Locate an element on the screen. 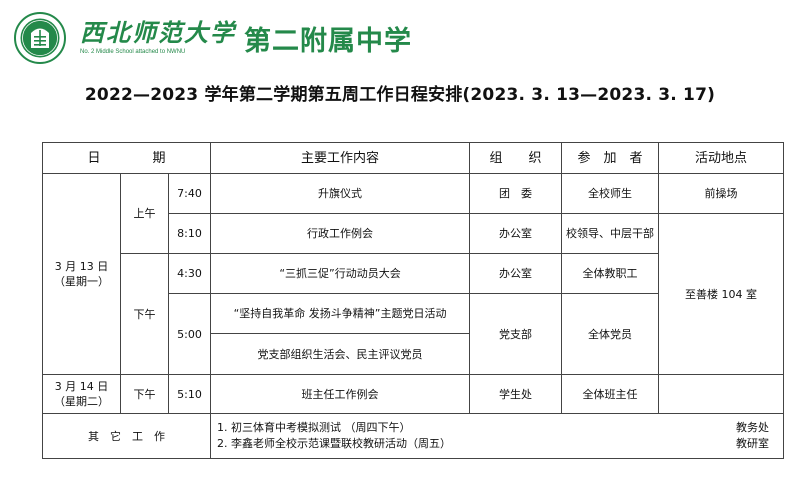 The width and height of the screenshot is (800, 479). school-name: 第二附属中学 is located at coordinates (328, 41).